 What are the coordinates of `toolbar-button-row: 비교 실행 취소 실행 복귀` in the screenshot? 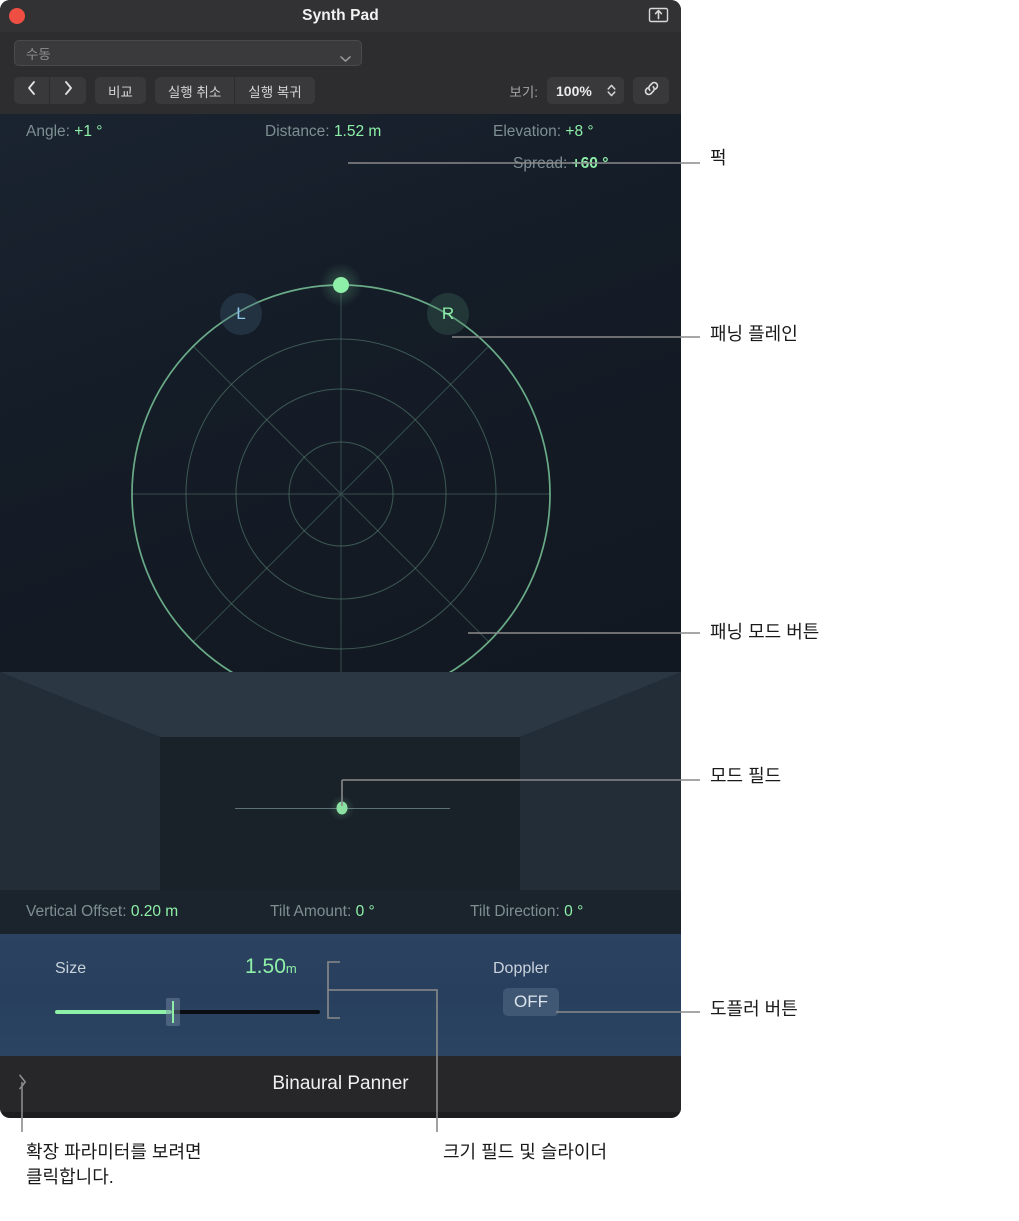 It's located at (164, 90).